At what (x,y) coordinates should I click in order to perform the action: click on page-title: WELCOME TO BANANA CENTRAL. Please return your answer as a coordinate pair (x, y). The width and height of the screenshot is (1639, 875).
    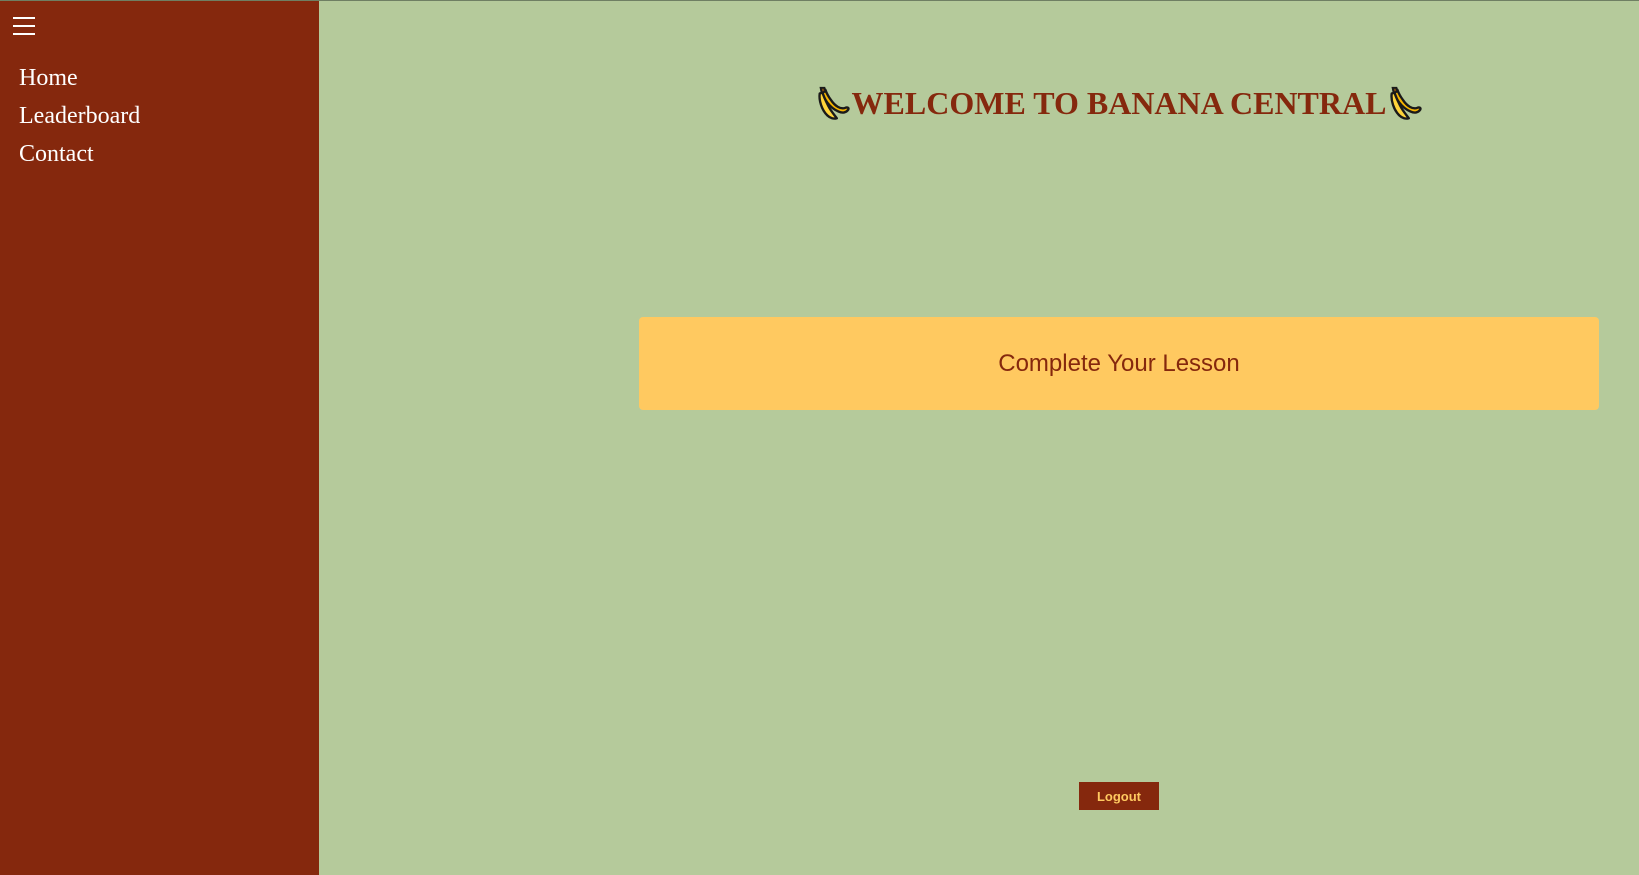
    Looking at the image, I should click on (1119, 103).